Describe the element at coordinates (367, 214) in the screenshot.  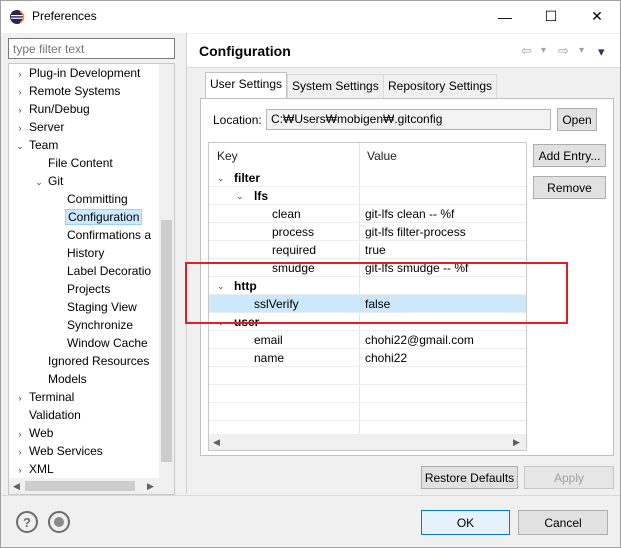
I see `table-row: clean git-lfs clean -- %f` at that location.